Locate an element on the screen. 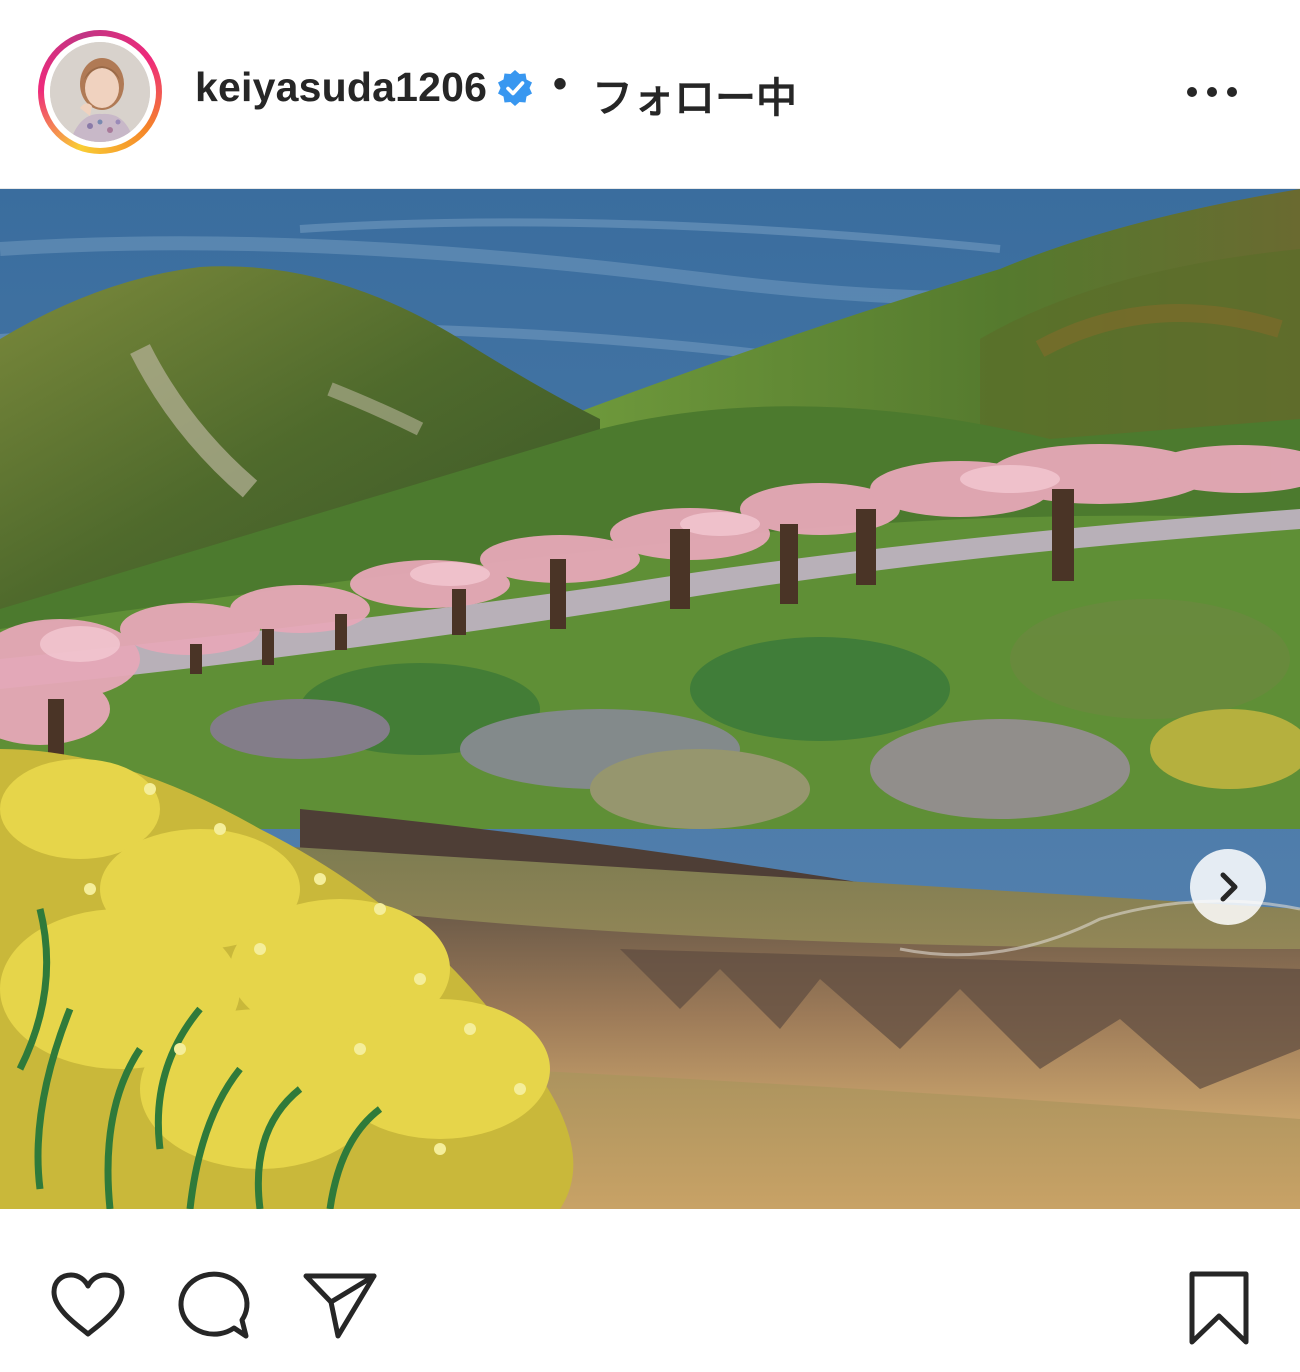 The width and height of the screenshot is (1300, 1372). username-link: keiyasuda1206 is located at coordinates (341, 87).